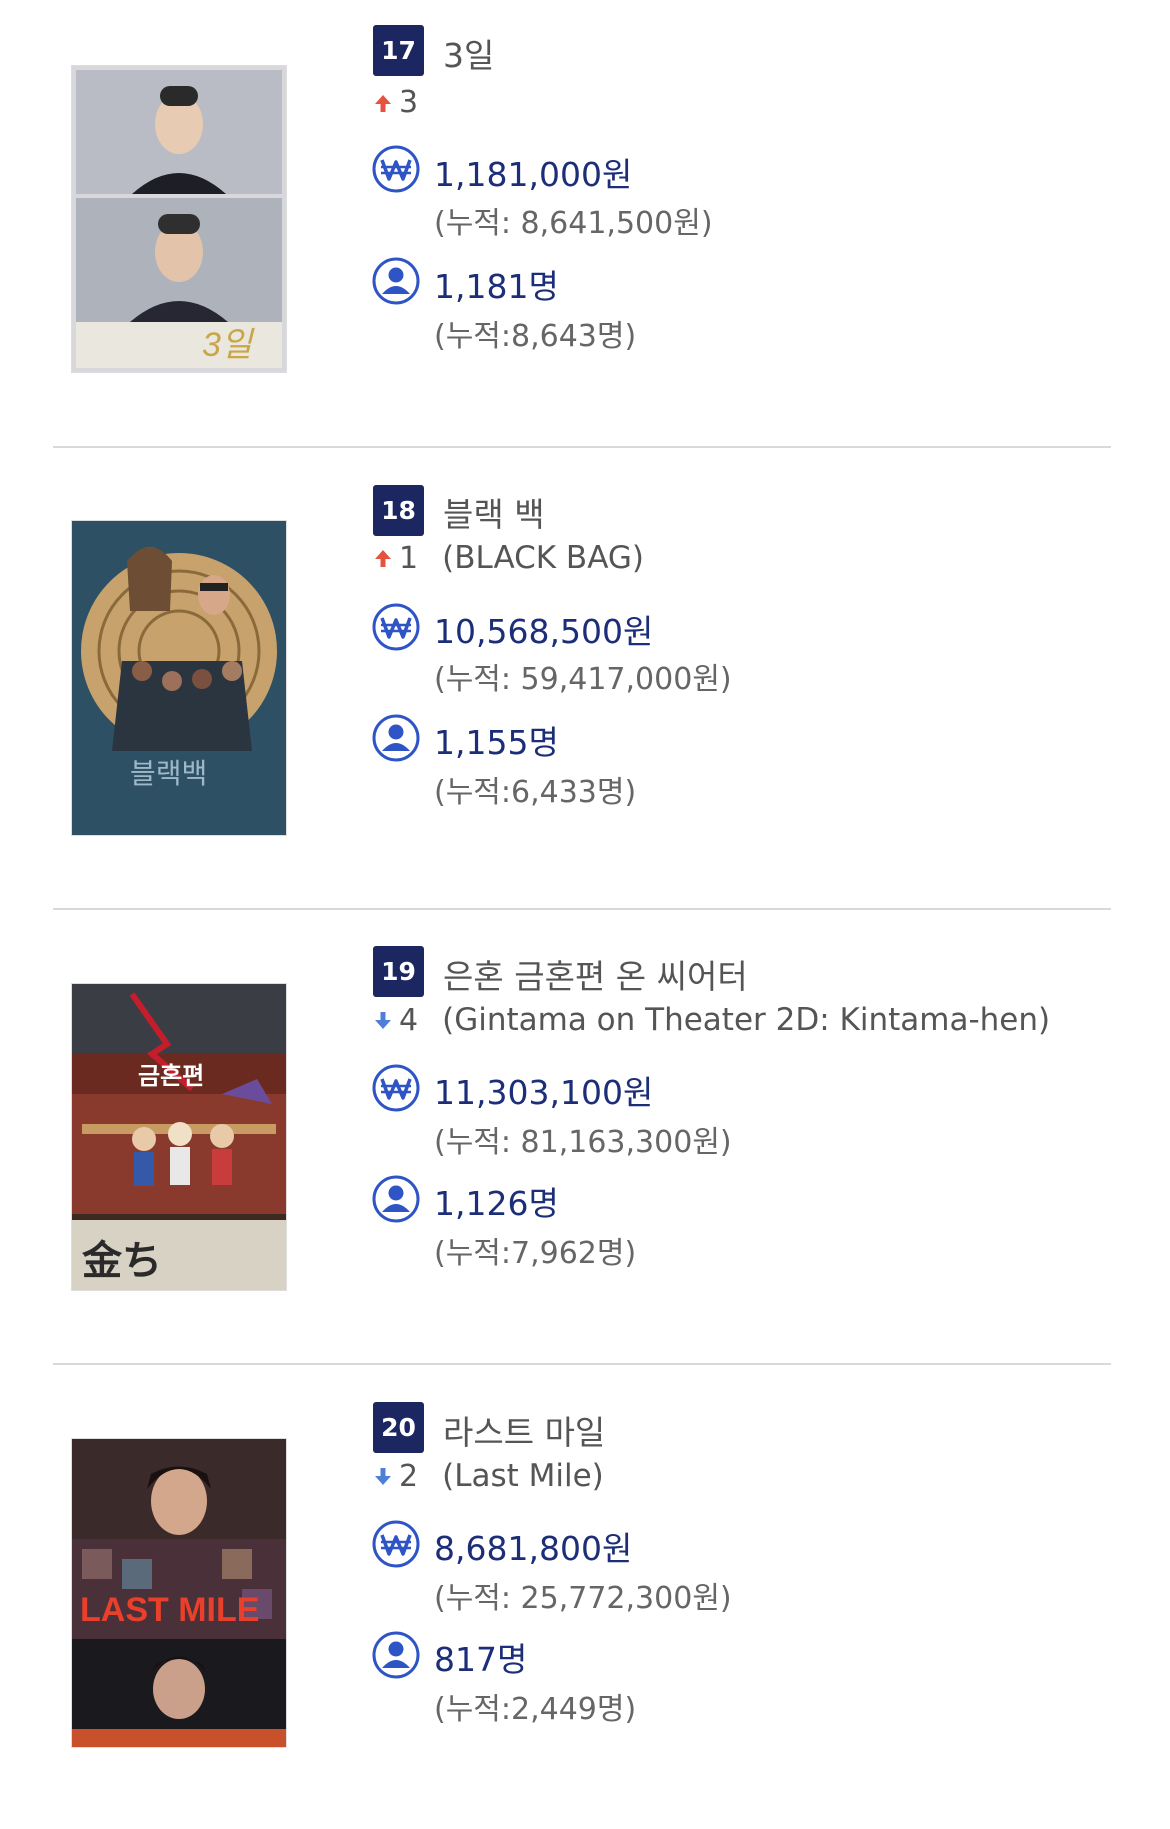 This screenshot has height=1829, width=1170. I want to click on poster-title: 3일, so click(228, 345).